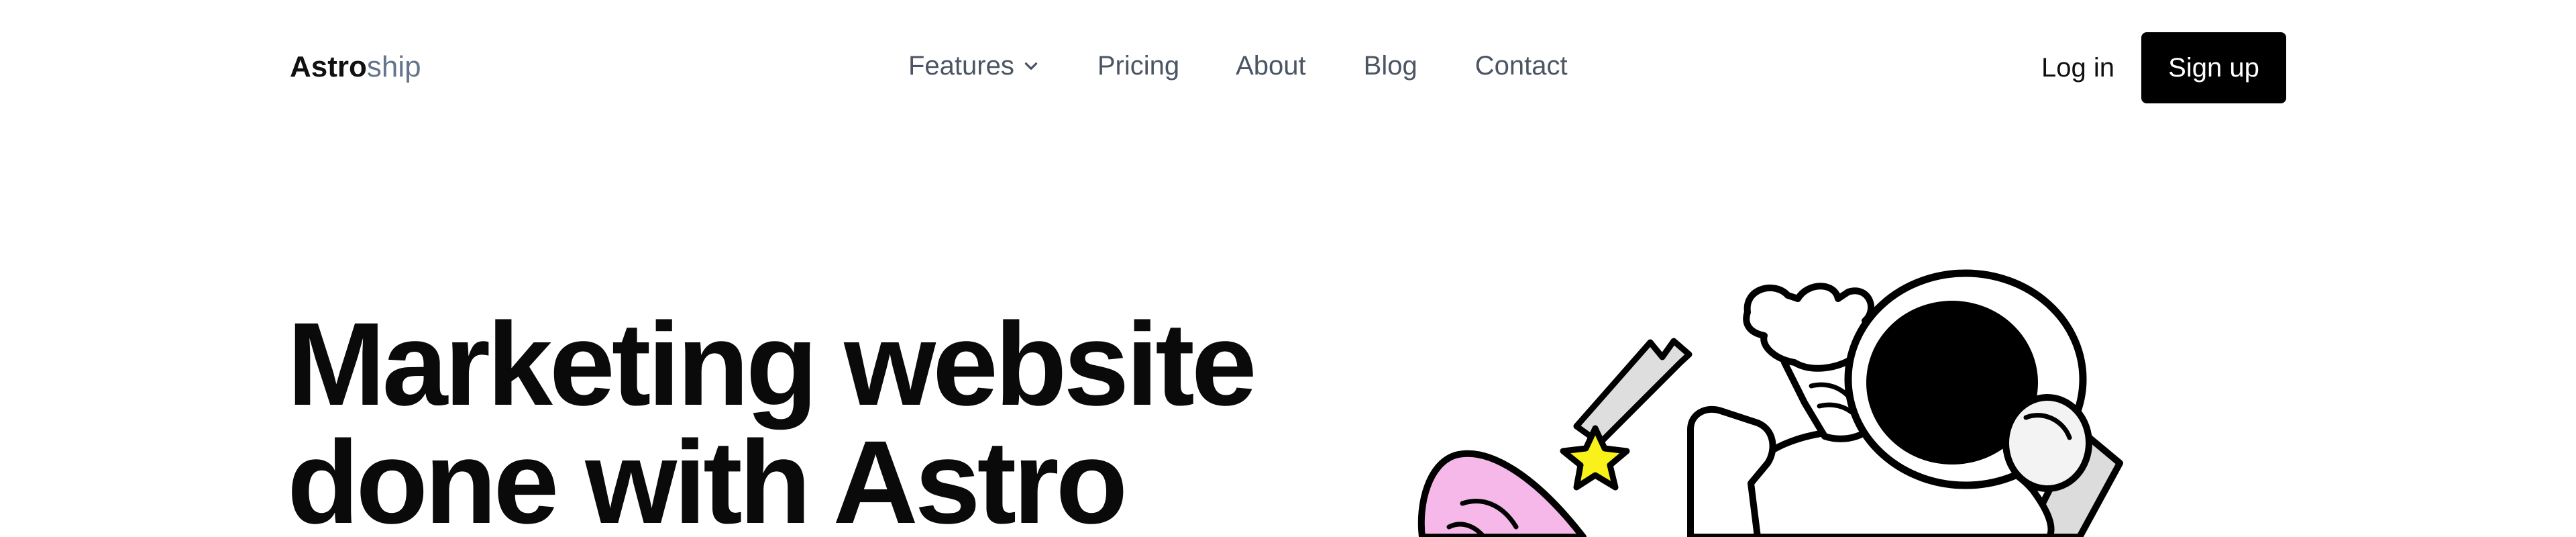 This screenshot has height=537, width=2576. What do you see at coordinates (961, 66) in the screenshot?
I see `nav-item-features-label: Features` at bounding box center [961, 66].